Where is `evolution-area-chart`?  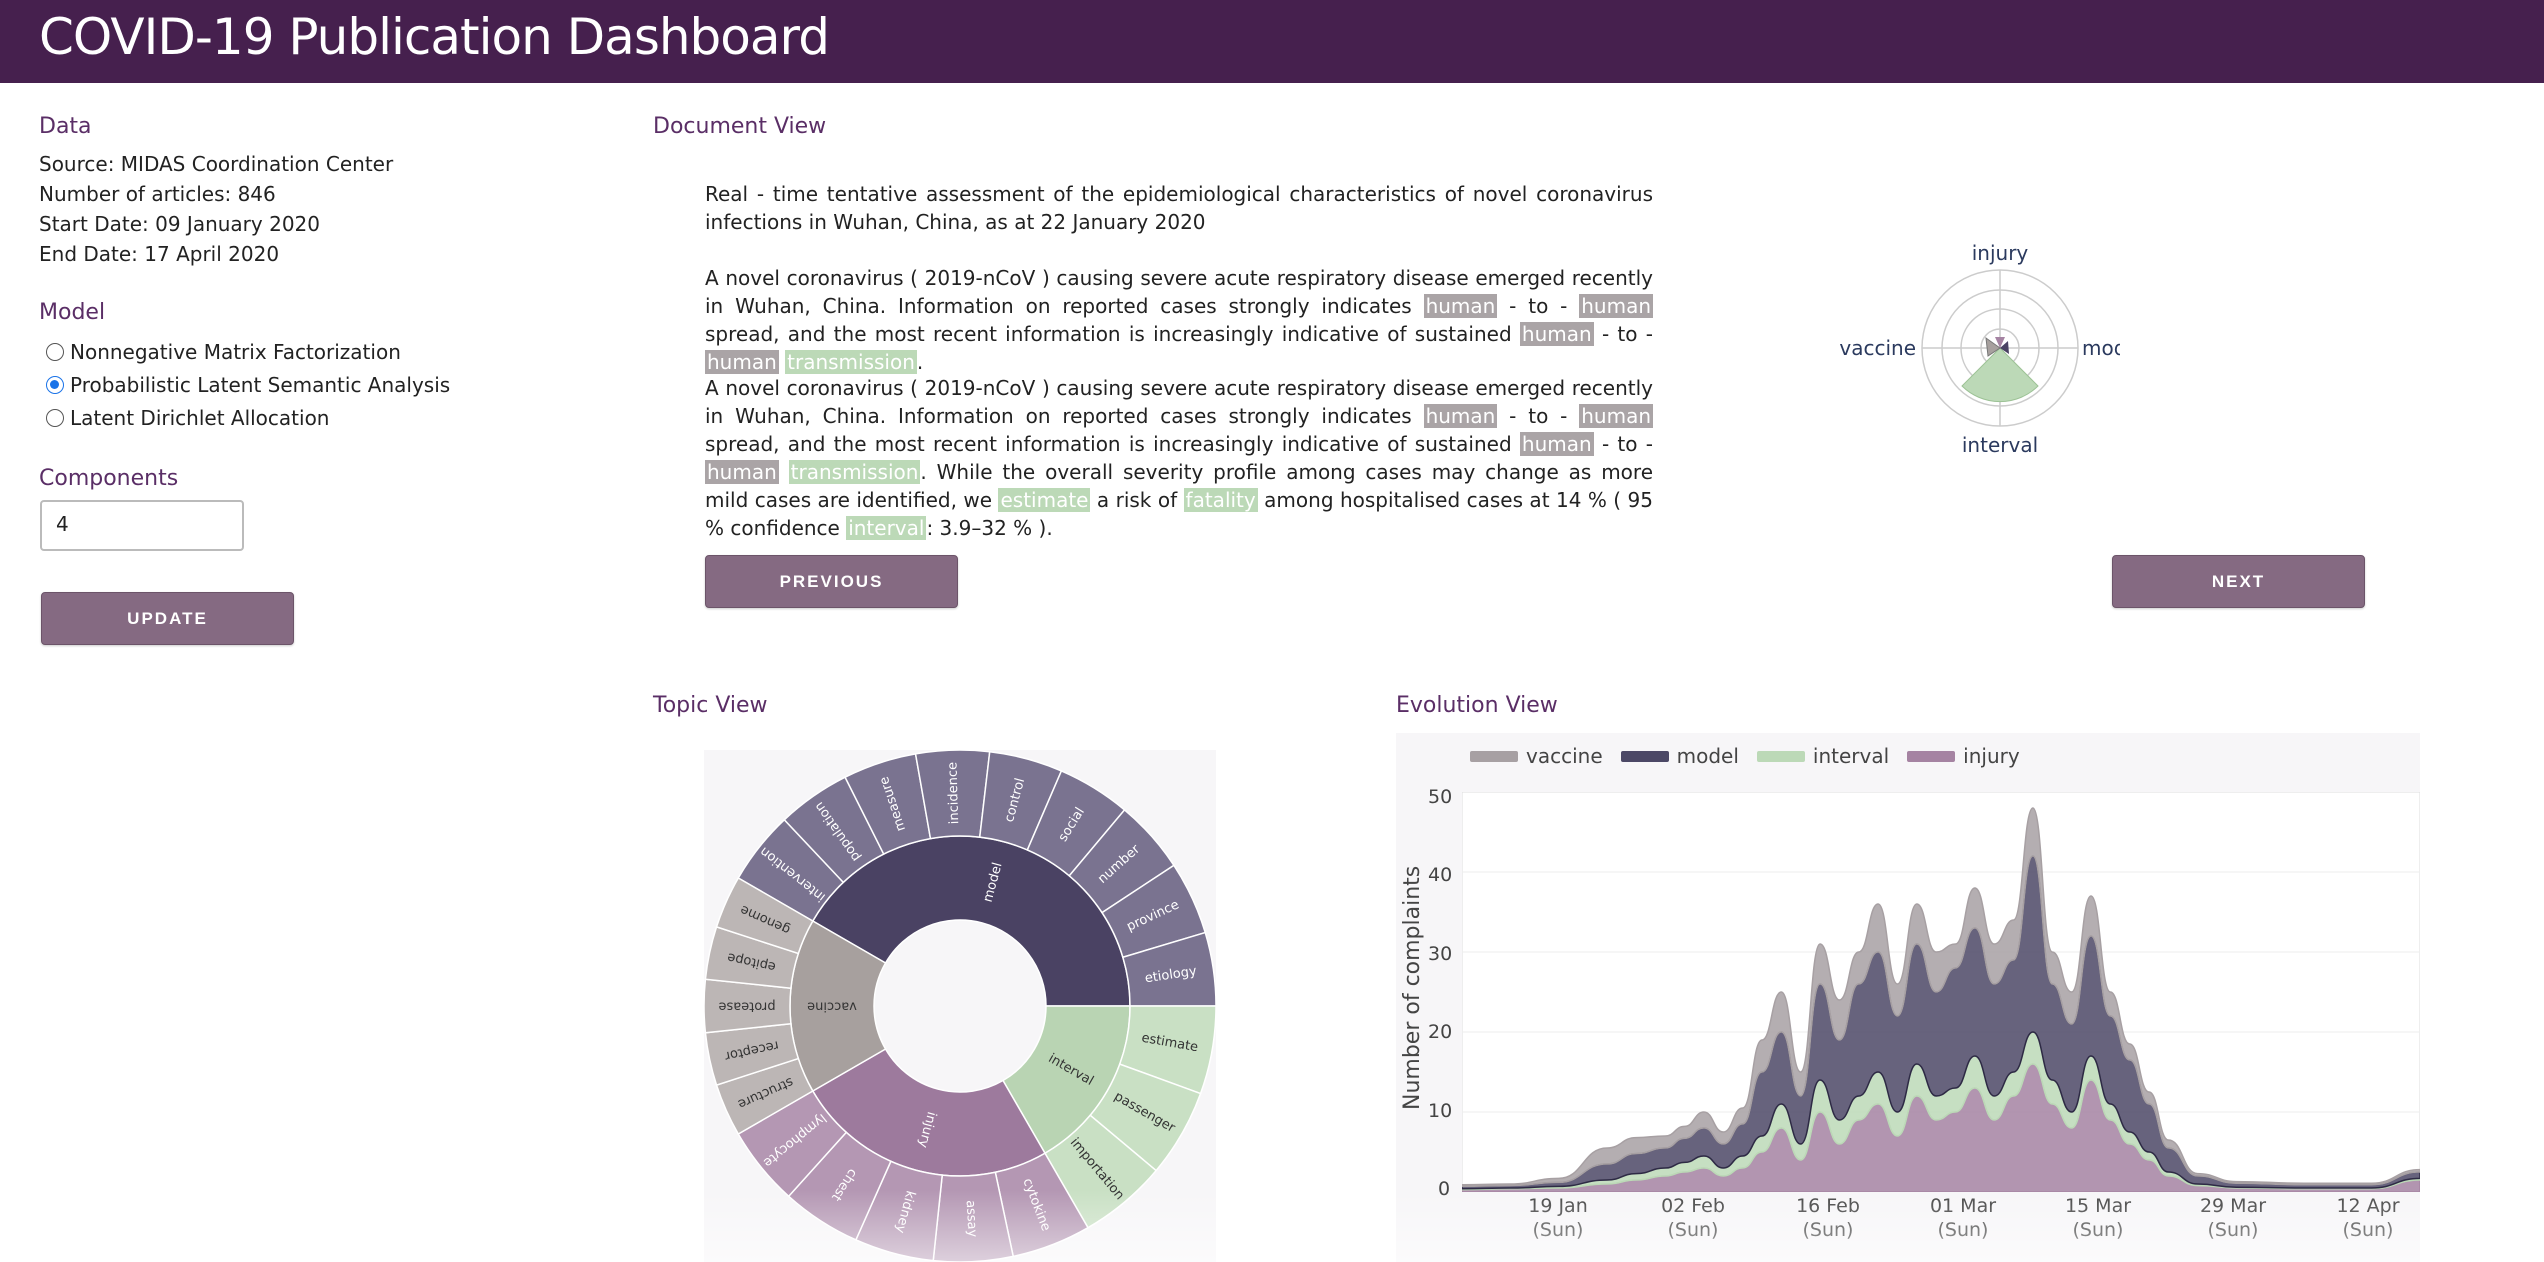
evolution-area-chart is located at coordinates (1941, 992).